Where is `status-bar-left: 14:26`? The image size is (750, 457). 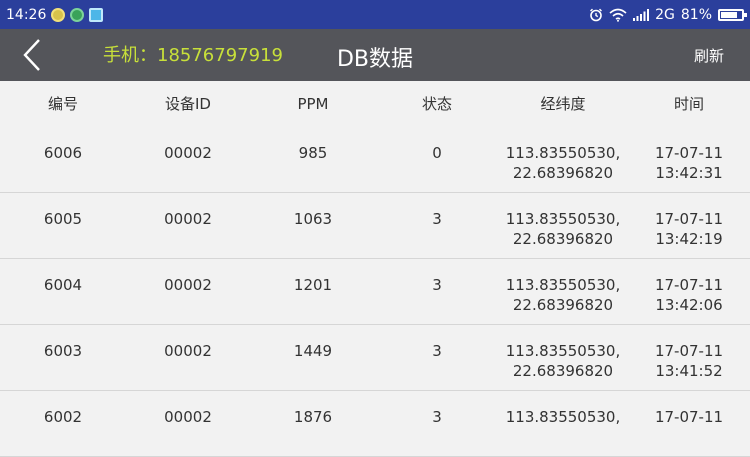
status-bar-left: 14:26 is located at coordinates (55, 14).